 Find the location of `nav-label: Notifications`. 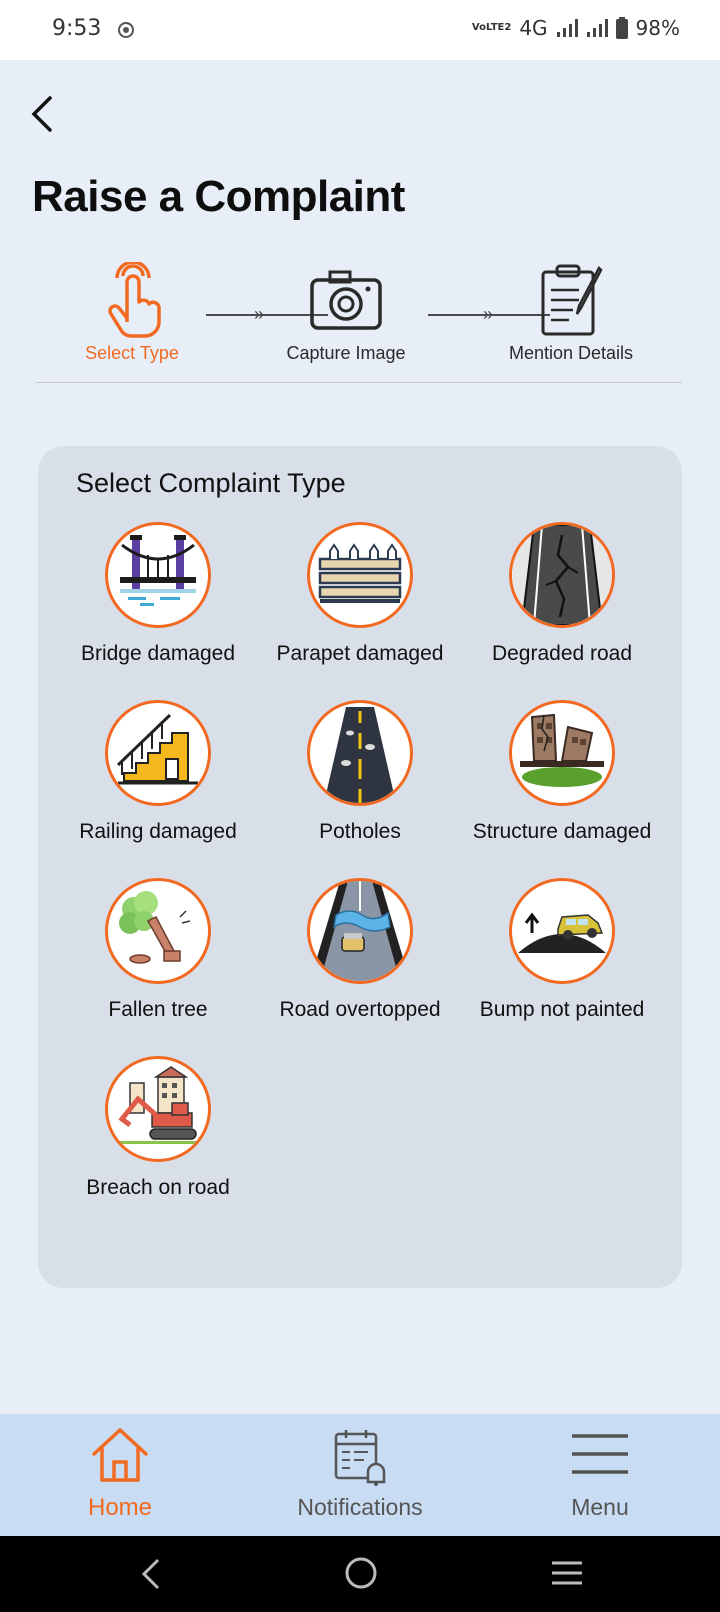

nav-label: Notifications is located at coordinates (360, 1507).